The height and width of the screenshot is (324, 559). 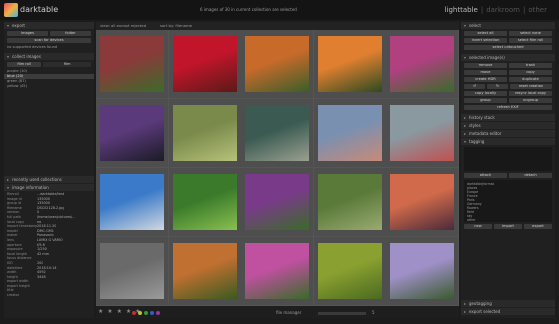 I want to click on thumbnail-mossy-rock, so click(x=349, y=202).